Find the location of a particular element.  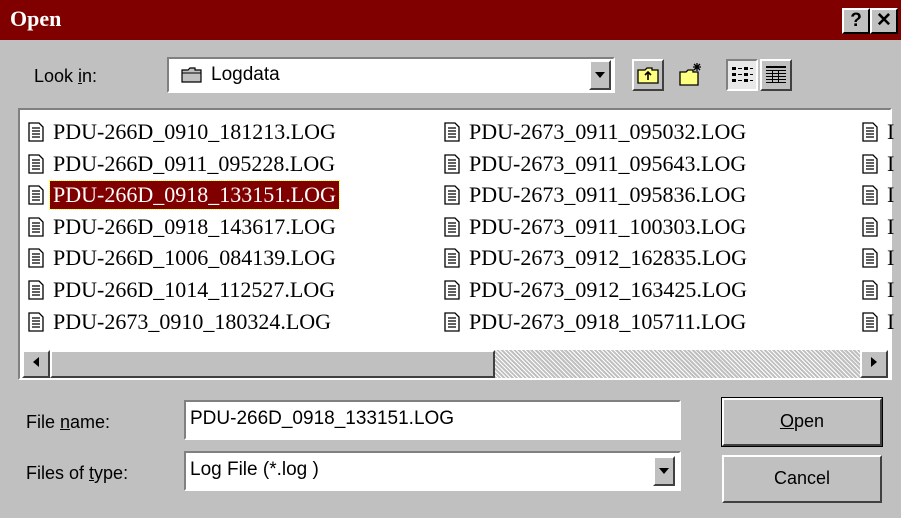

file-item-name: PDU-2673_0918_105711.LOG is located at coordinates (608, 321).